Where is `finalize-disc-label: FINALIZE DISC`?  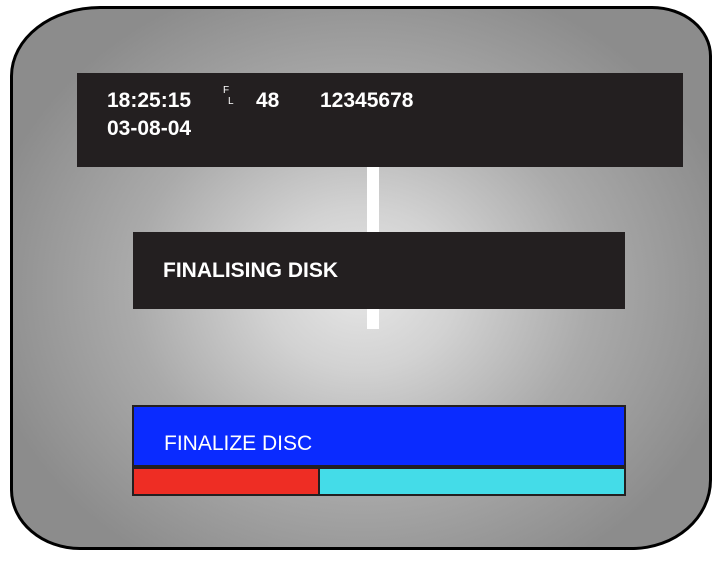 finalize-disc-label: FINALIZE DISC is located at coordinates (238, 443).